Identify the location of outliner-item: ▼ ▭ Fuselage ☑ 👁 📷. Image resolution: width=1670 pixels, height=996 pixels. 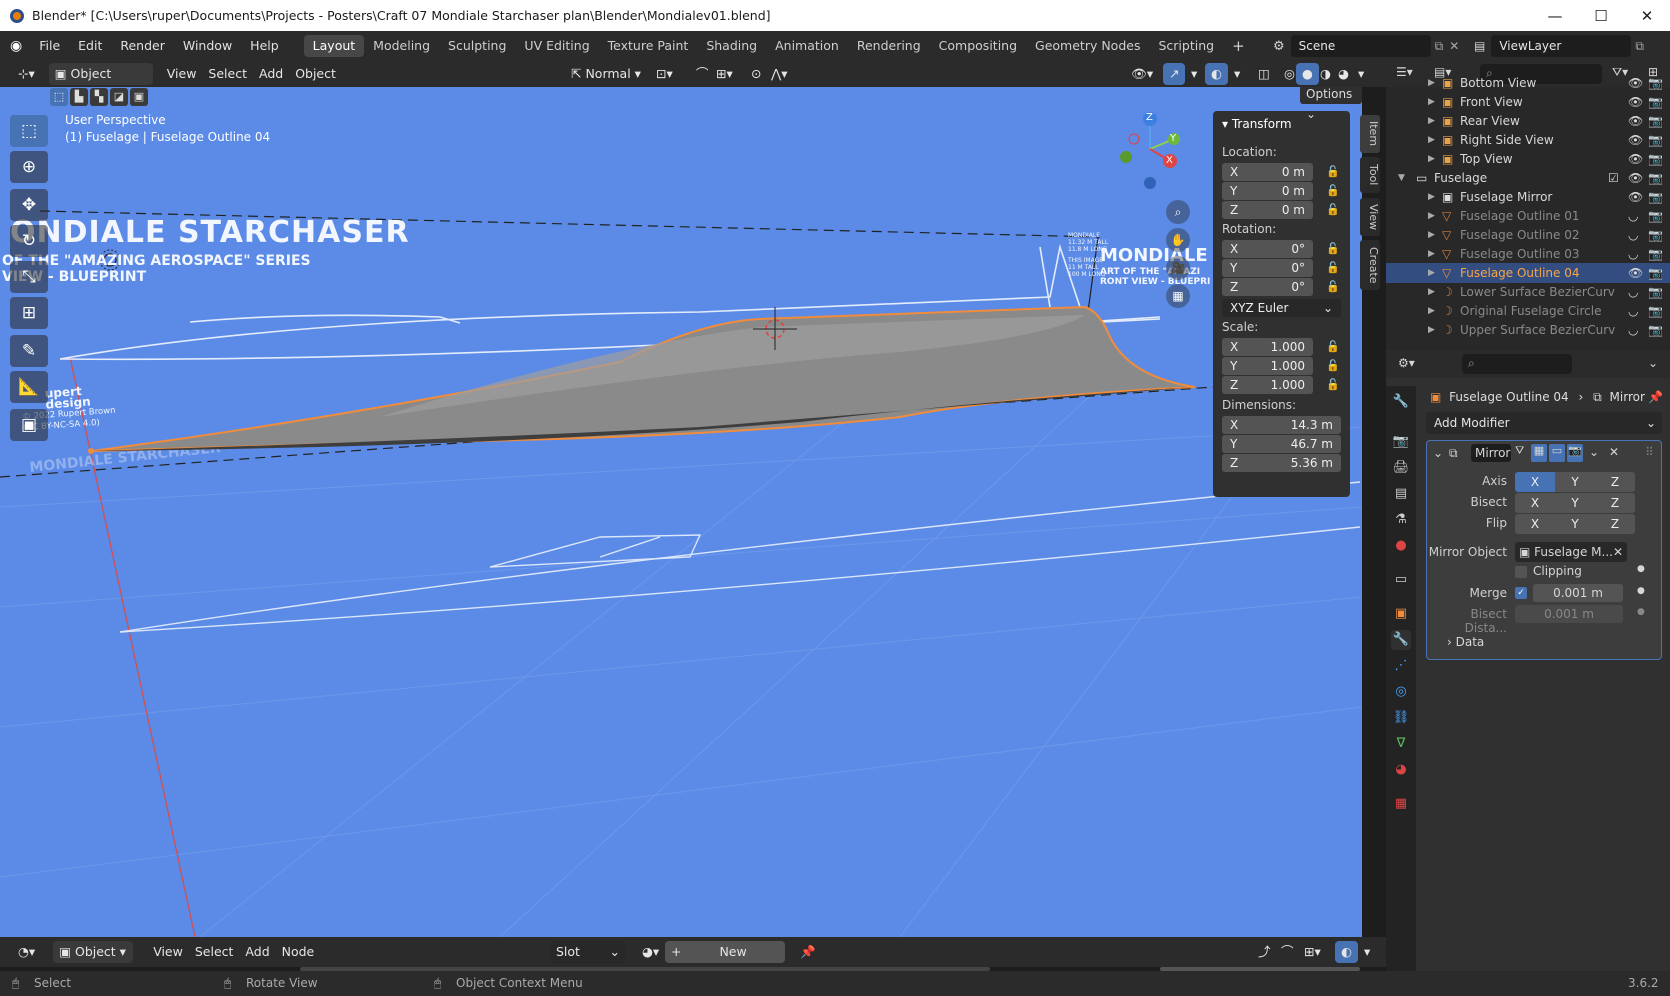
(1528, 178).